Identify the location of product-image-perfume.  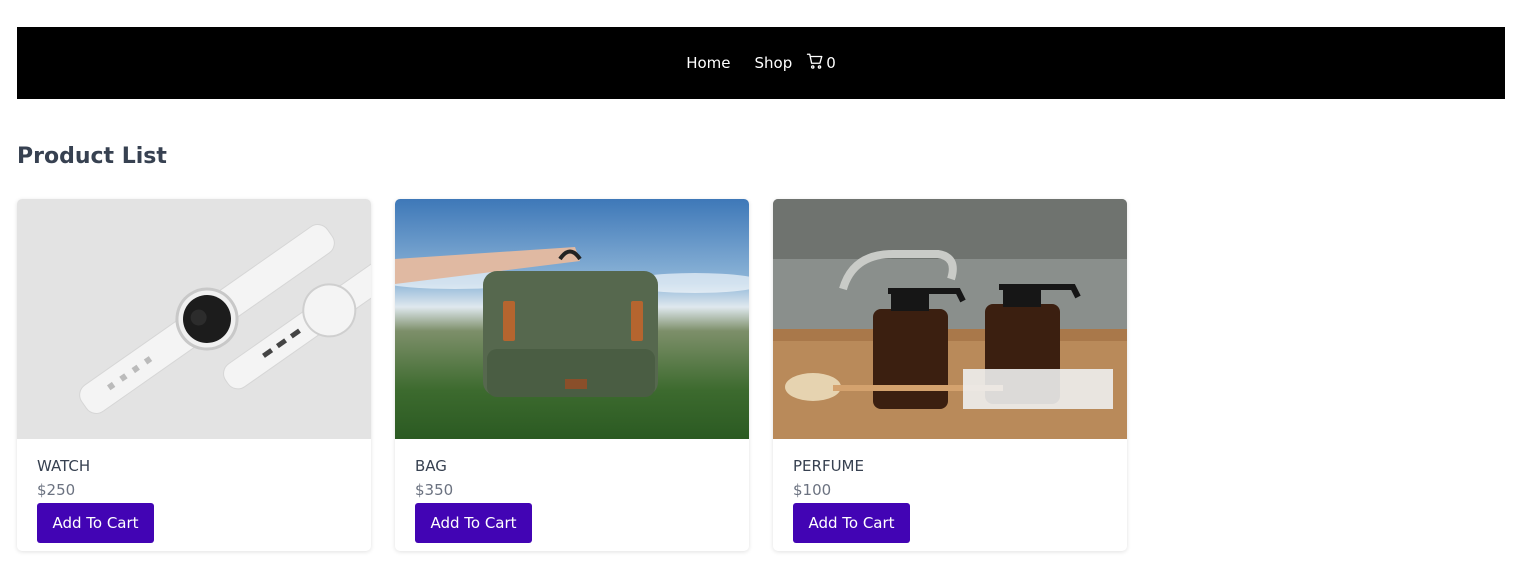
(950, 319).